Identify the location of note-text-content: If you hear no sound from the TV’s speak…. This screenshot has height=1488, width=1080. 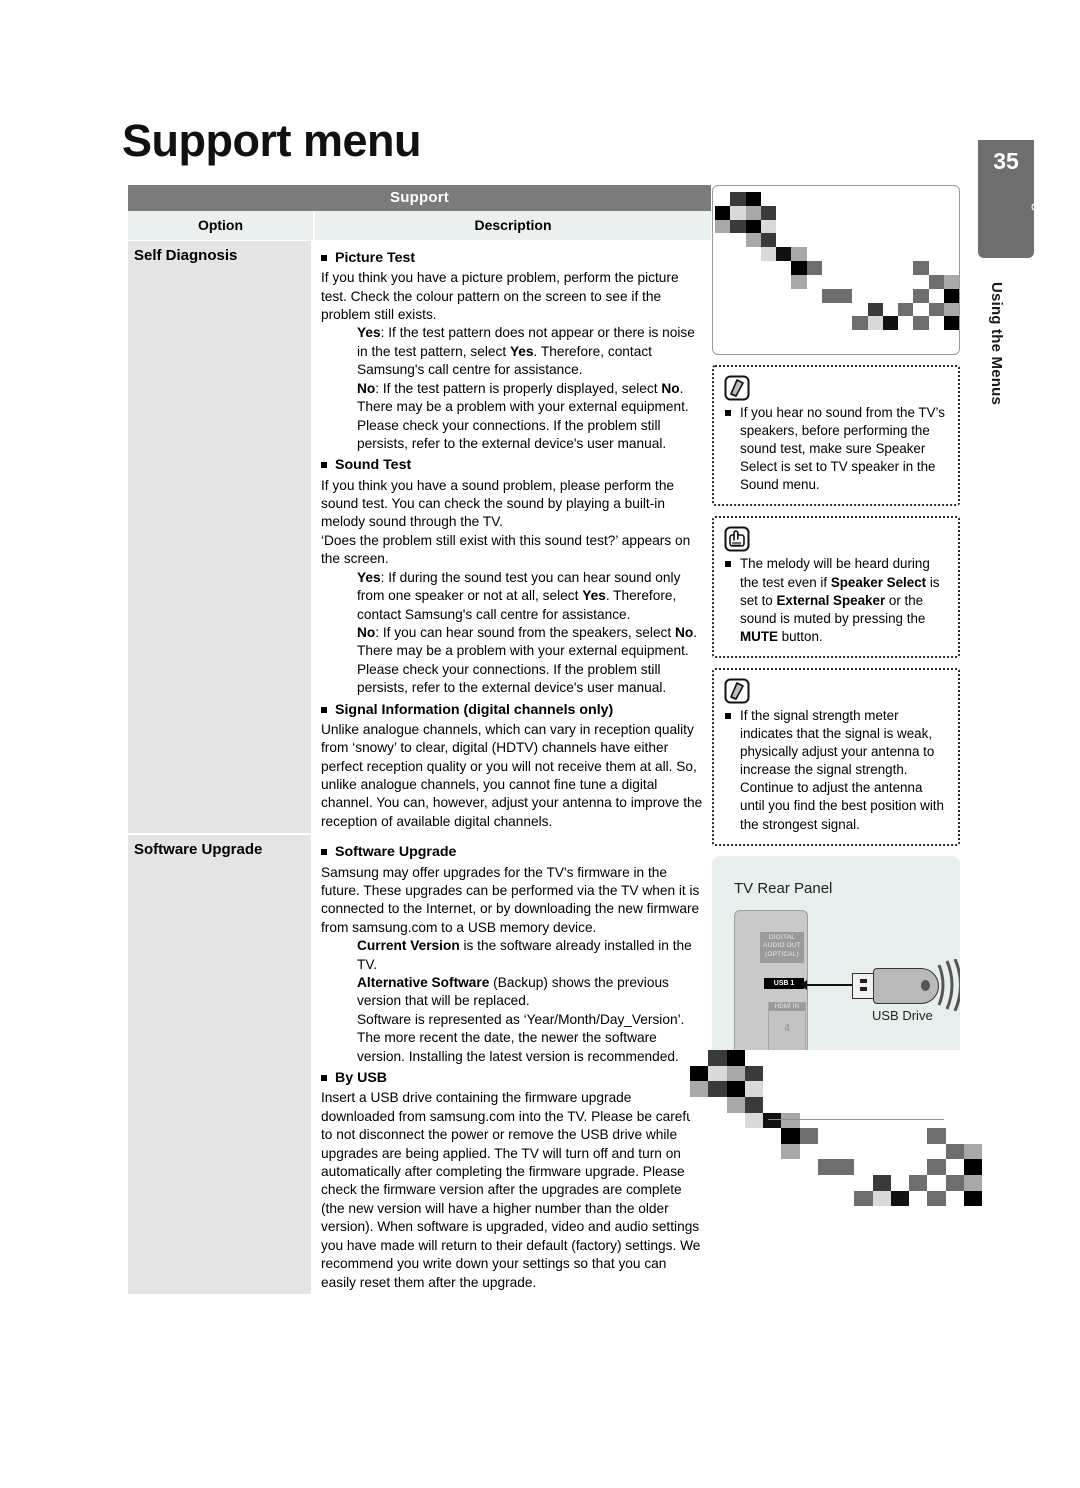
(842, 449).